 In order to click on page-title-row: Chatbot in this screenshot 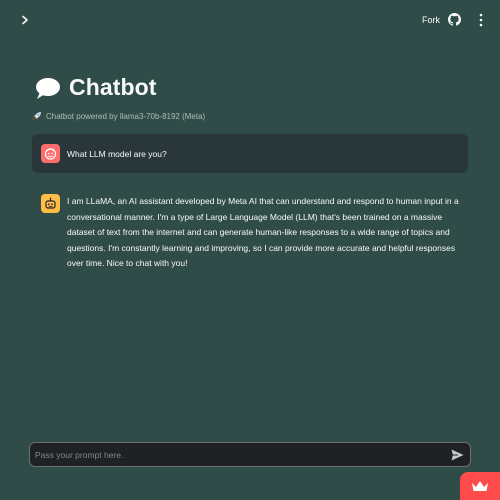, I will do `click(95, 87)`.